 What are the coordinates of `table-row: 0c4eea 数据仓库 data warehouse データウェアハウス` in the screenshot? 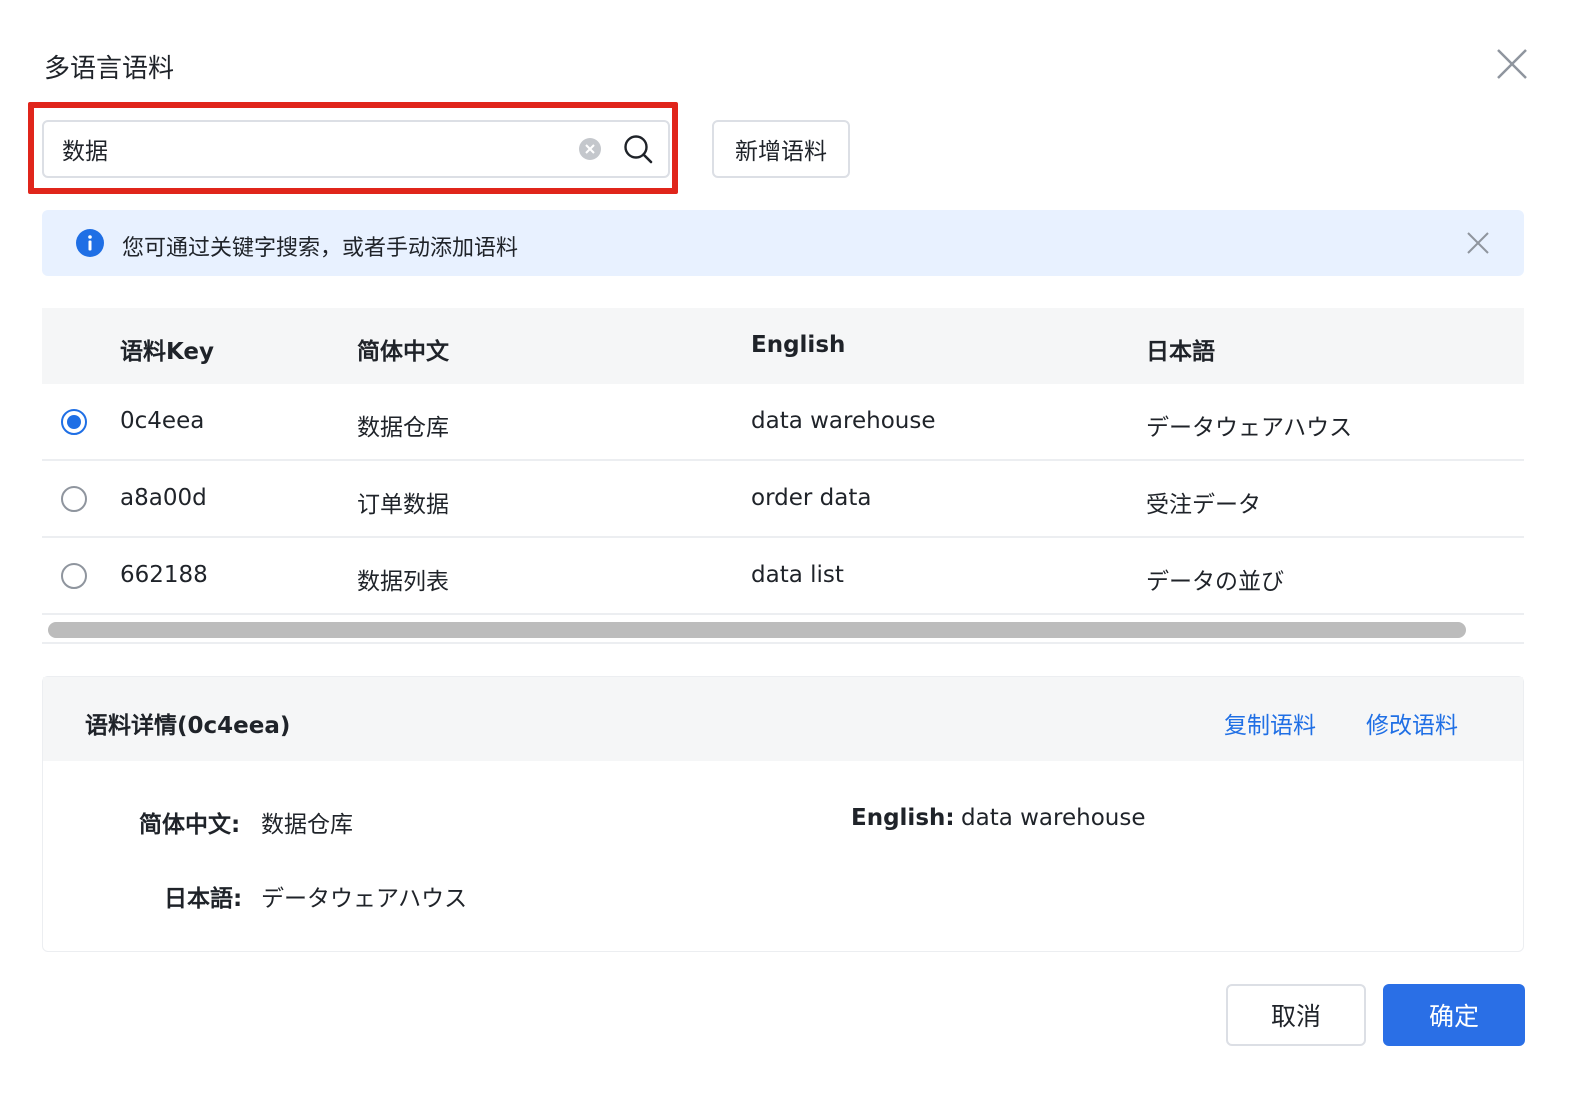 It's located at (783, 422).